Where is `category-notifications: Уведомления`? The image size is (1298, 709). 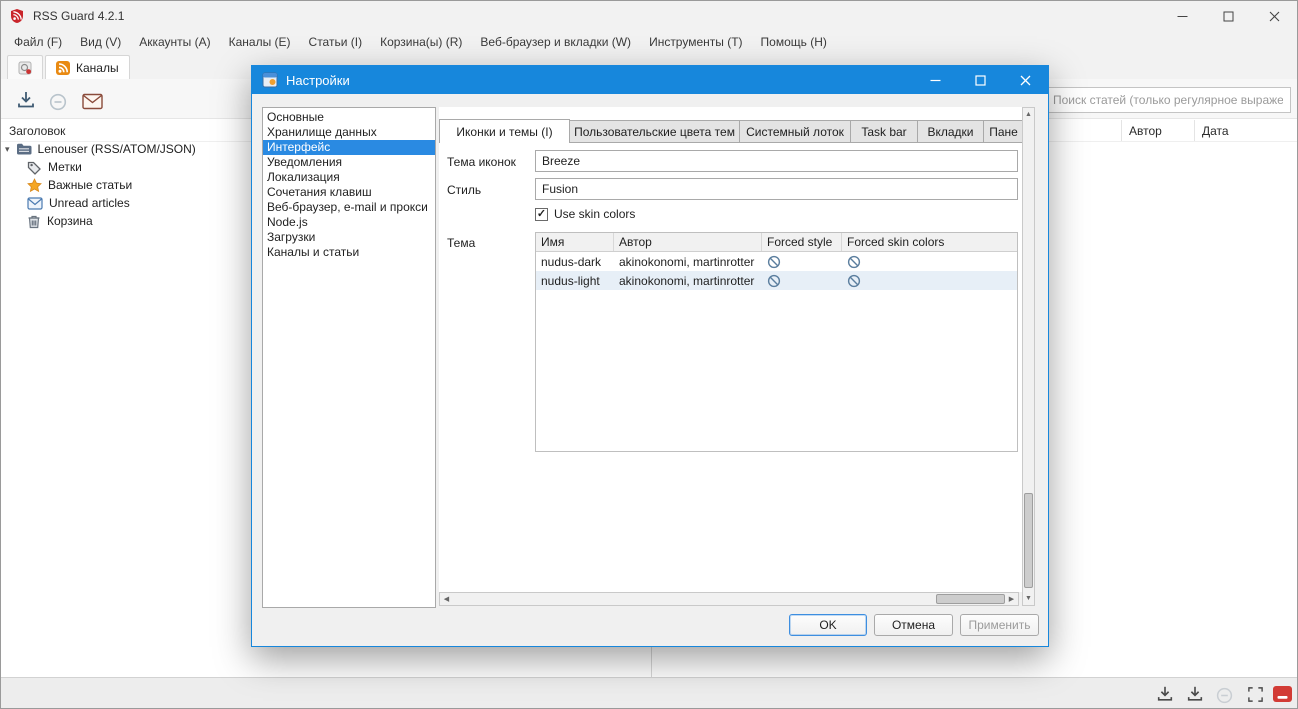 category-notifications: Уведомления is located at coordinates (349, 162).